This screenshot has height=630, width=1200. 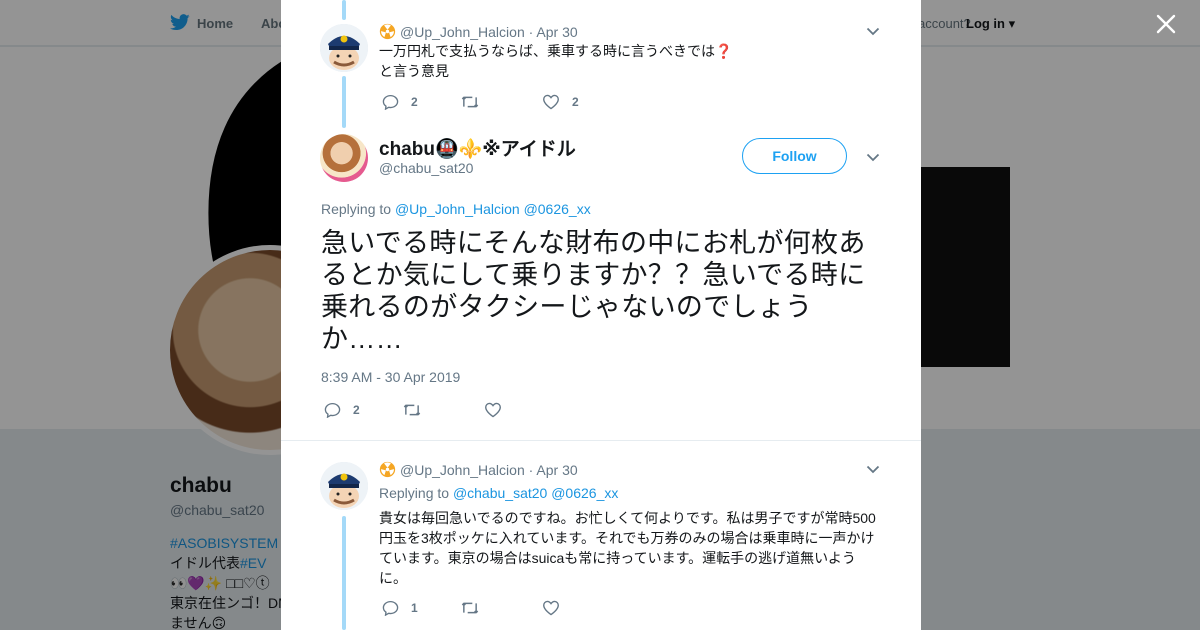 What do you see at coordinates (560, 102) in the screenshot?
I see `like-button: 2` at bounding box center [560, 102].